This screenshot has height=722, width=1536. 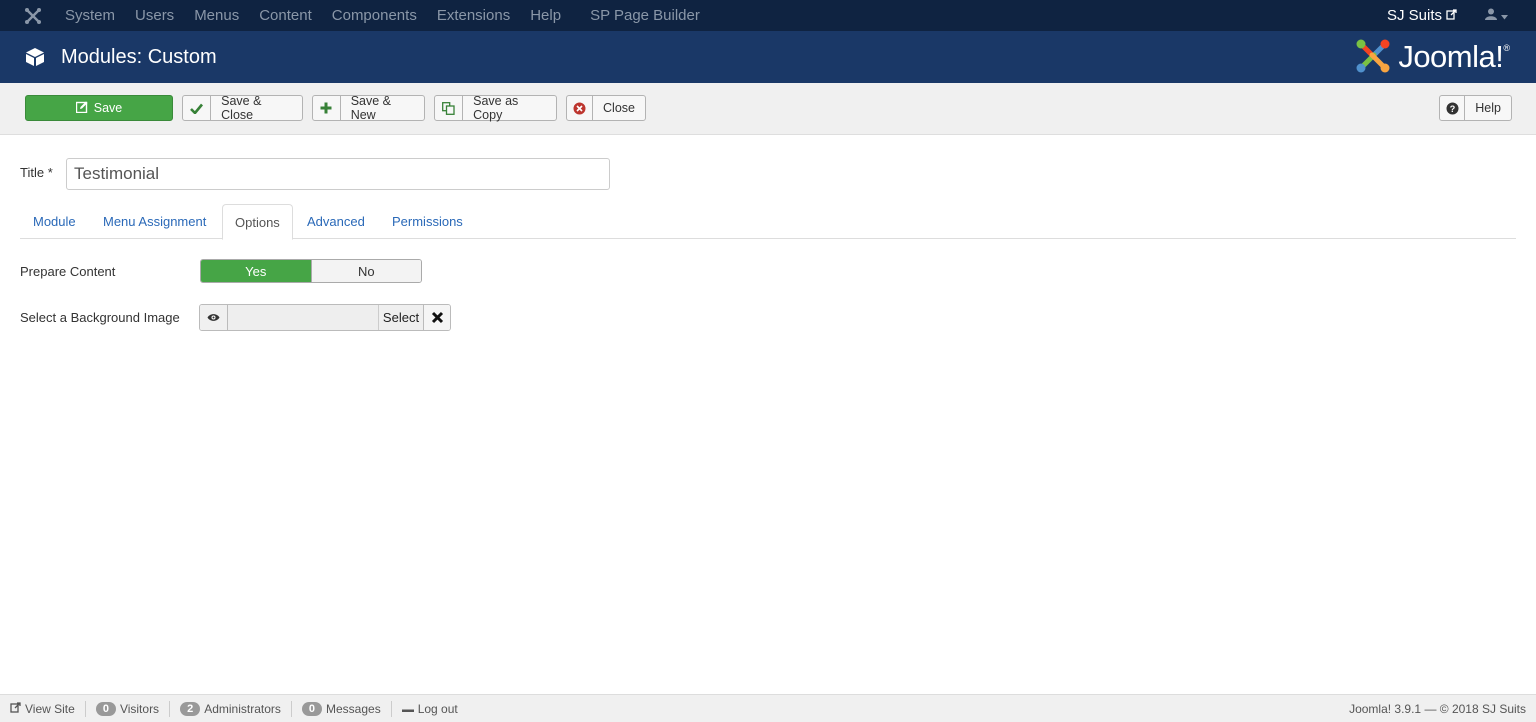 I want to click on menu-extensions: Extensions, so click(x=473, y=15).